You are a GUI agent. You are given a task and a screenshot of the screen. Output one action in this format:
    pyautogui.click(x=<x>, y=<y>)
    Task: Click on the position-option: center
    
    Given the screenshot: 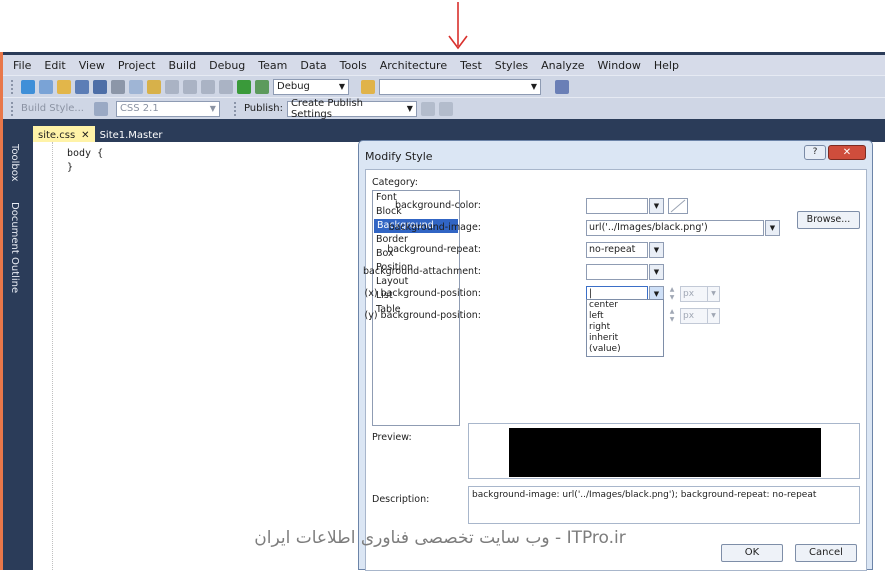 What is the action you would take?
    pyautogui.click(x=625, y=305)
    